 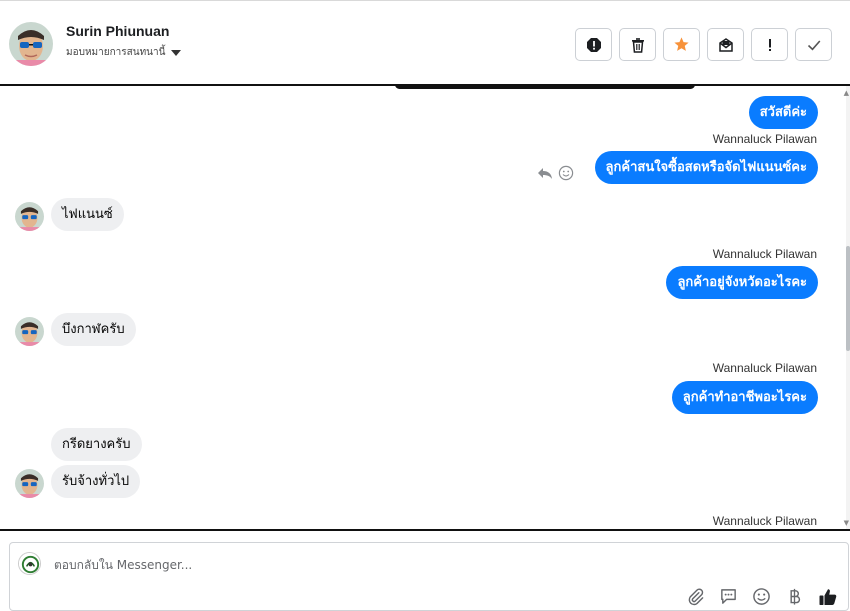 What do you see at coordinates (848, 298) in the screenshot?
I see `scrollbar-thumb` at bounding box center [848, 298].